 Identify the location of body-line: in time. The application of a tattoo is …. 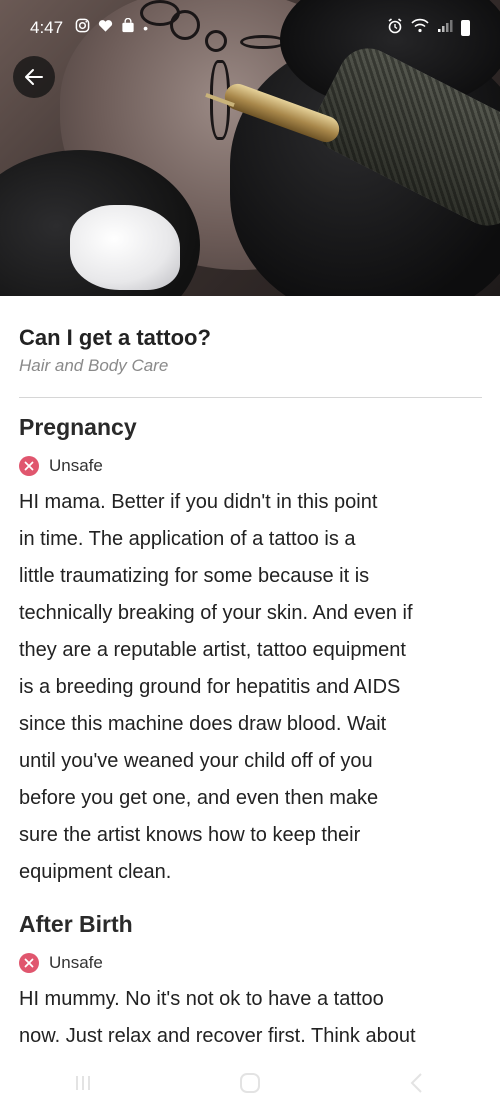
(187, 539).